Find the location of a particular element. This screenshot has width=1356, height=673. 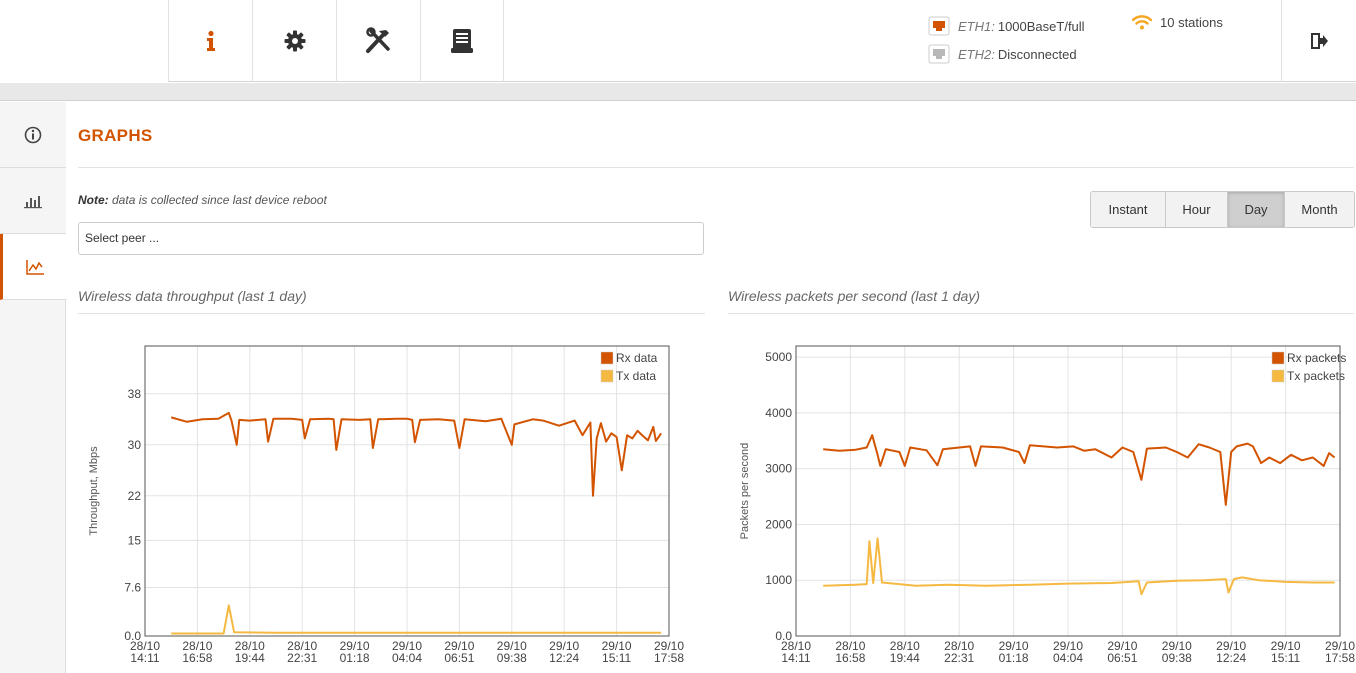

gear-icon is located at coordinates (294, 41).